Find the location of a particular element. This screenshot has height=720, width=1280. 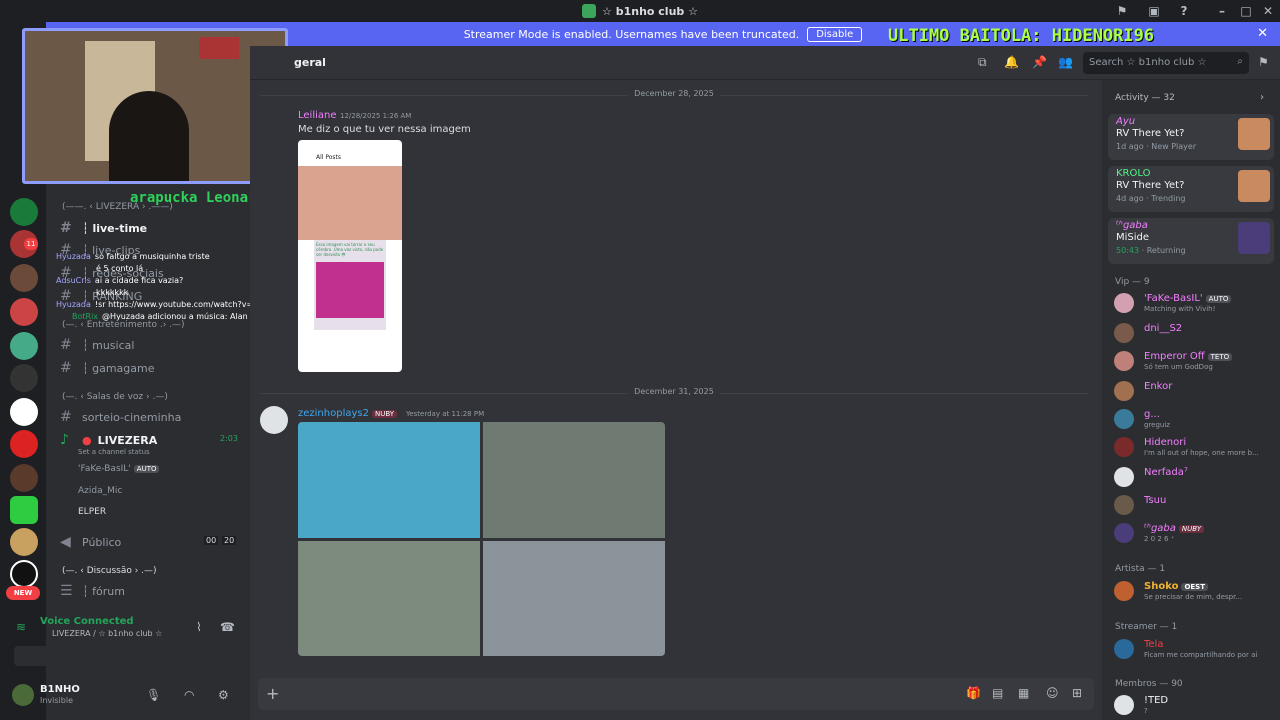

voice-user: ELPER is located at coordinates (92, 512).